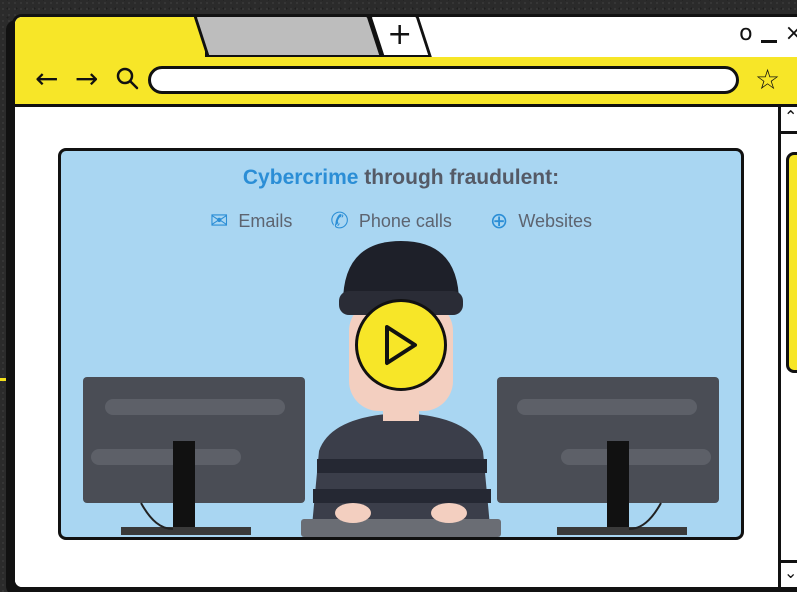  I want to click on play-button, so click(401, 345).